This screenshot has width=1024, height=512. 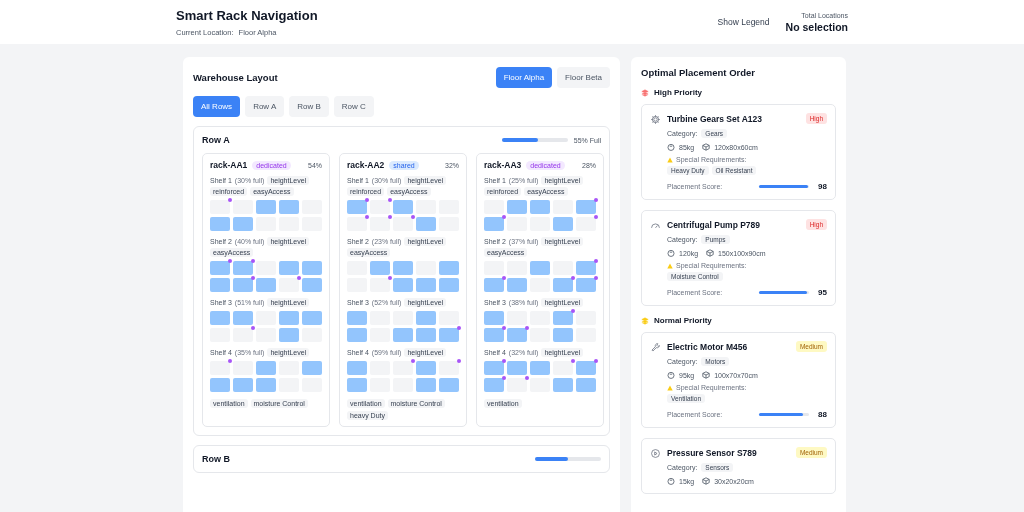 What do you see at coordinates (265, 106) in the screenshot?
I see `row-filter-tab: Row A` at bounding box center [265, 106].